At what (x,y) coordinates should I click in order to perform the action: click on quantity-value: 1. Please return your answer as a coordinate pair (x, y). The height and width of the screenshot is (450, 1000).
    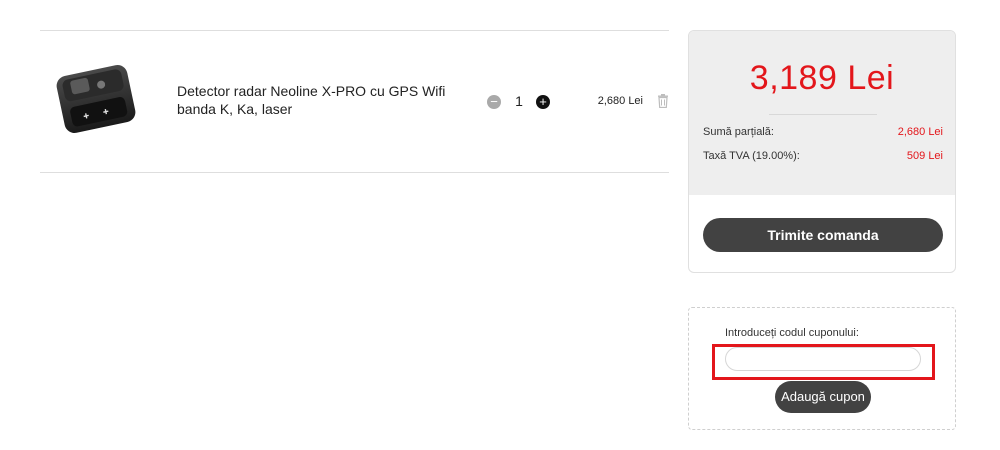
    Looking at the image, I should click on (519, 101).